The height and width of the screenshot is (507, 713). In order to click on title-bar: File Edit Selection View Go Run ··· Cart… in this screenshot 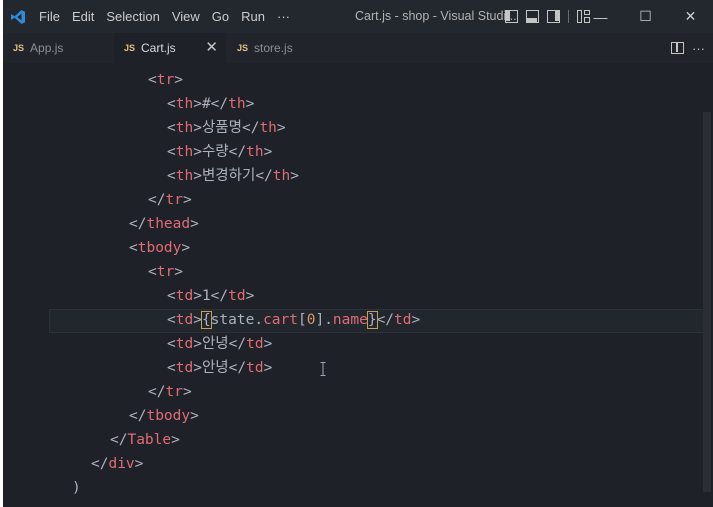, I will do `click(358, 16)`.